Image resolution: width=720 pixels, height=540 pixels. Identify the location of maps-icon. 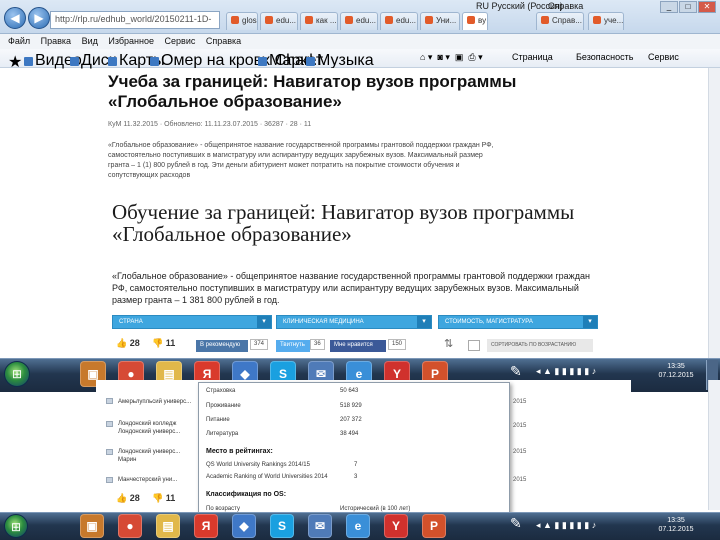
(112, 61).